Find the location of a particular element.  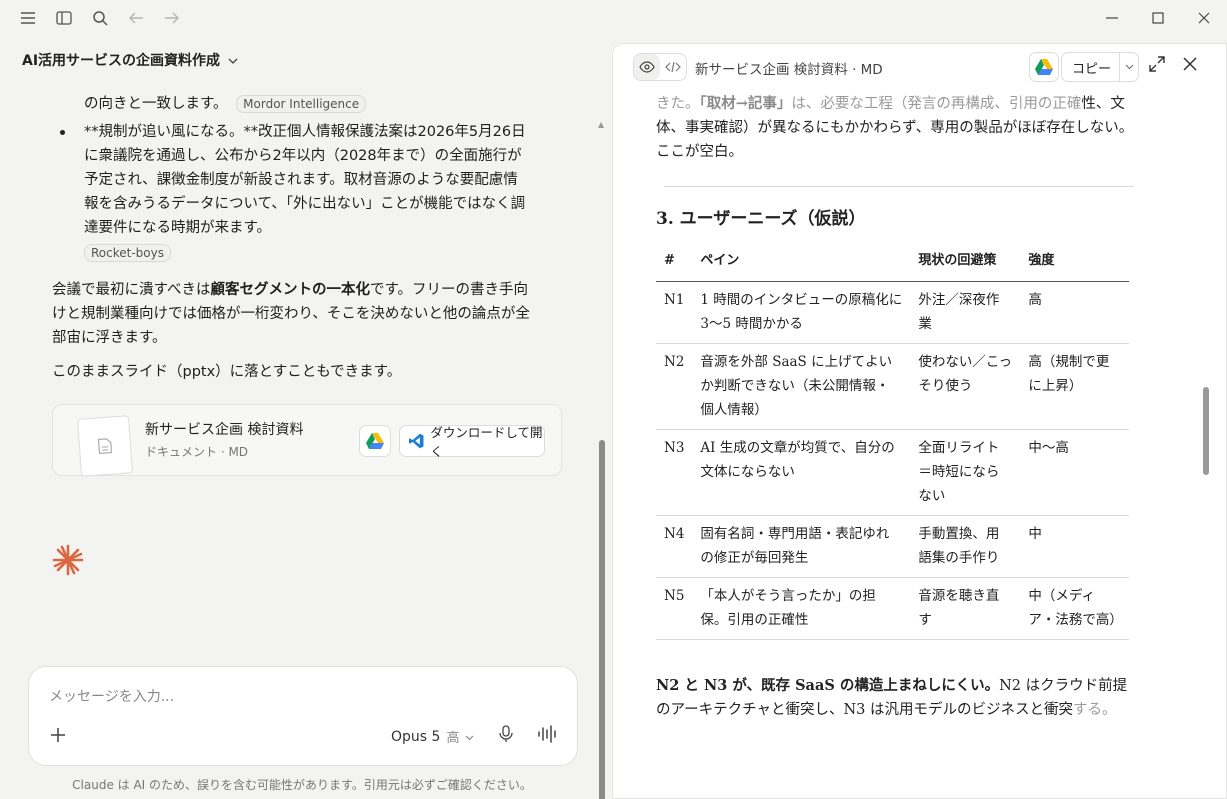

minimize-icon is located at coordinates (1112, 18).